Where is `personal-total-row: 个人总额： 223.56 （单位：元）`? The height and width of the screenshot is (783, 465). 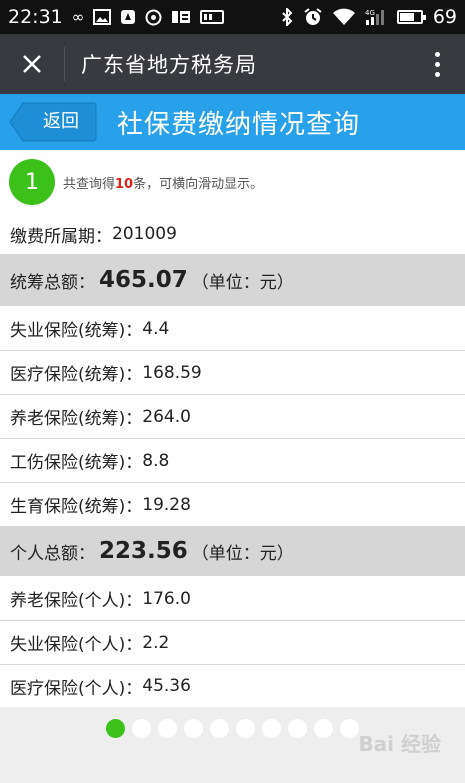 personal-total-row: 个人总额： 223.56 （单位：元） is located at coordinates (232, 551).